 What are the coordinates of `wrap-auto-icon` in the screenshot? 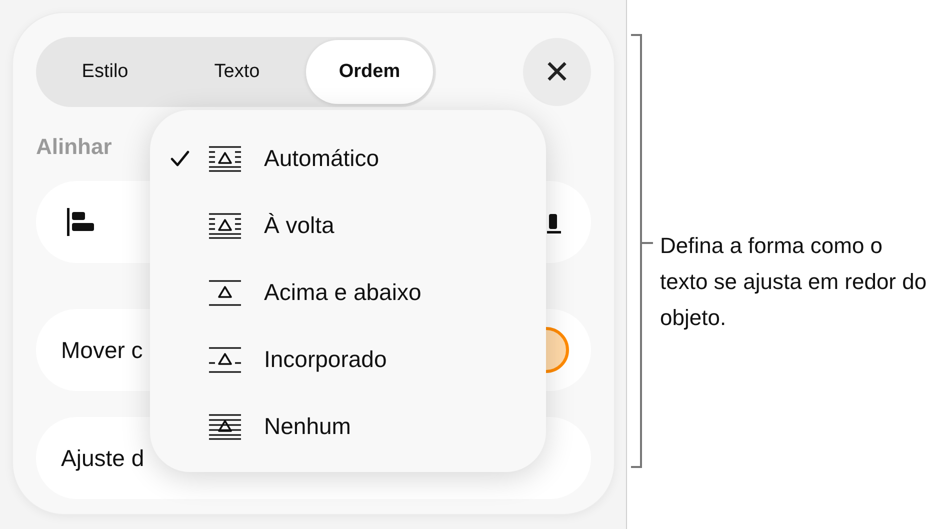 It's located at (225, 158).